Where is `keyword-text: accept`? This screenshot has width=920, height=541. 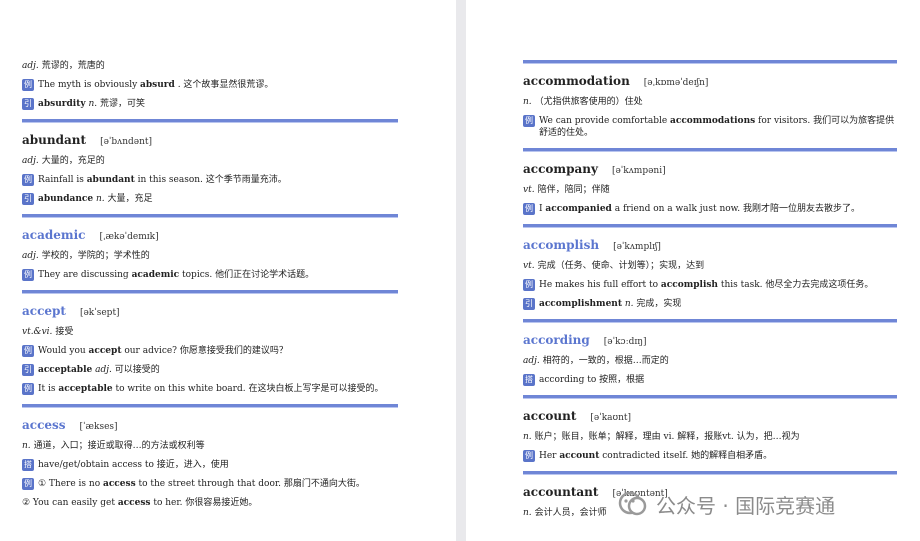 keyword-text: accept is located at coordinates (105, 351).